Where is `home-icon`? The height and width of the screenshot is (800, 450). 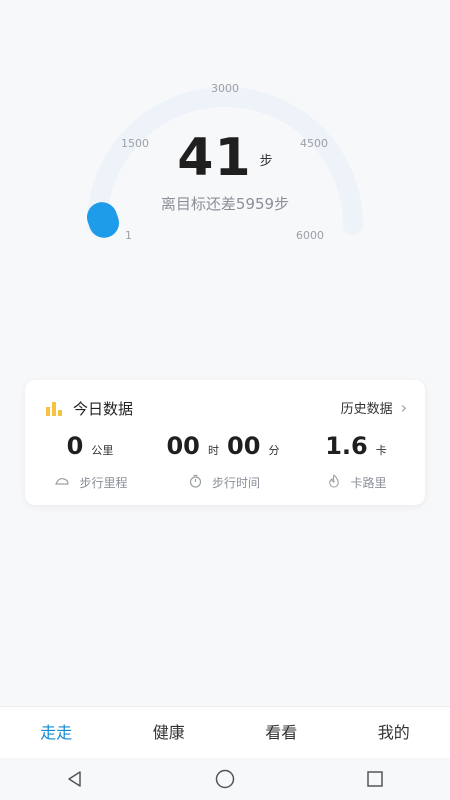 home-icon is located at coordinates (225, 779).